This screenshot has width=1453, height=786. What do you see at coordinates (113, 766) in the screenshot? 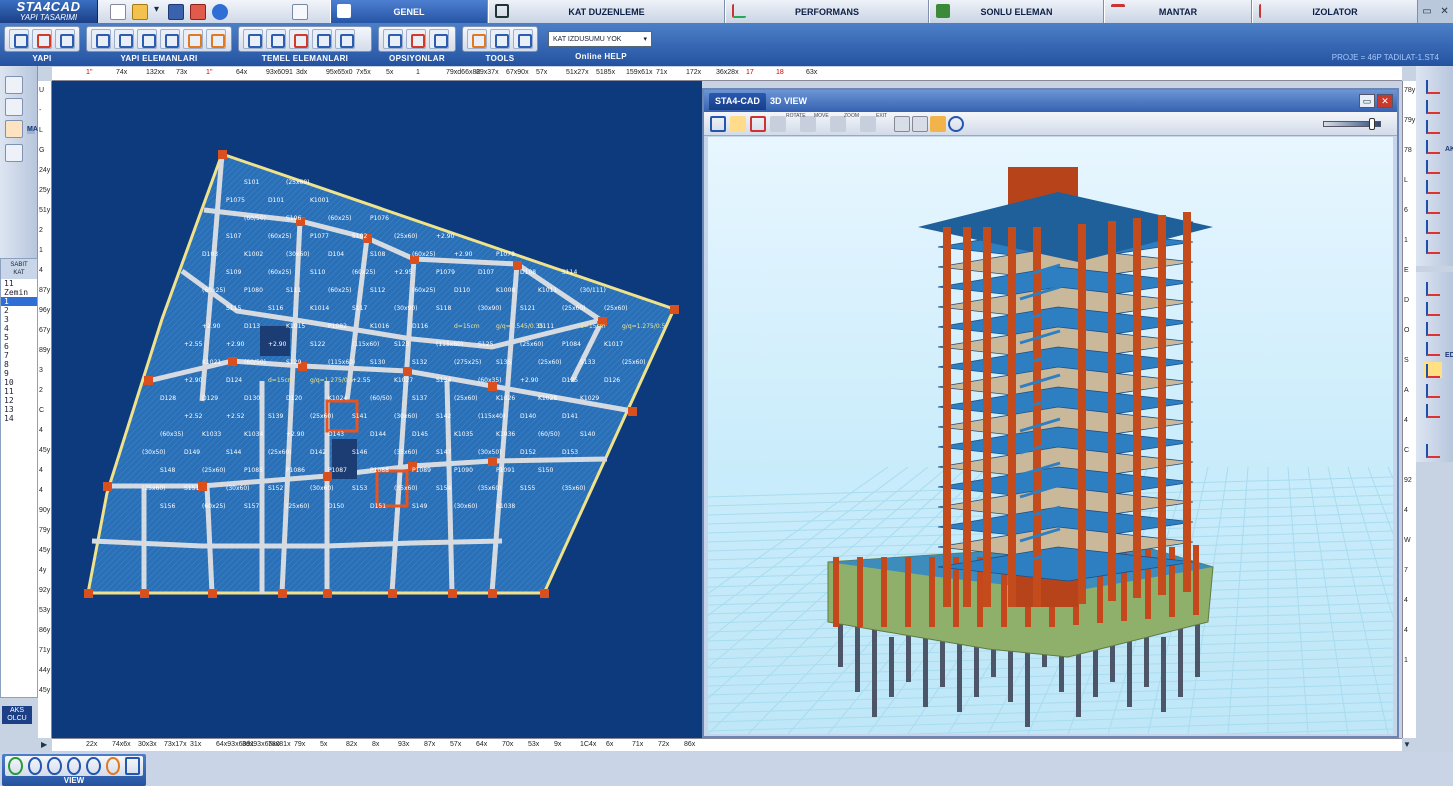
I see `pan-icon` at bounding box center [113, 766].